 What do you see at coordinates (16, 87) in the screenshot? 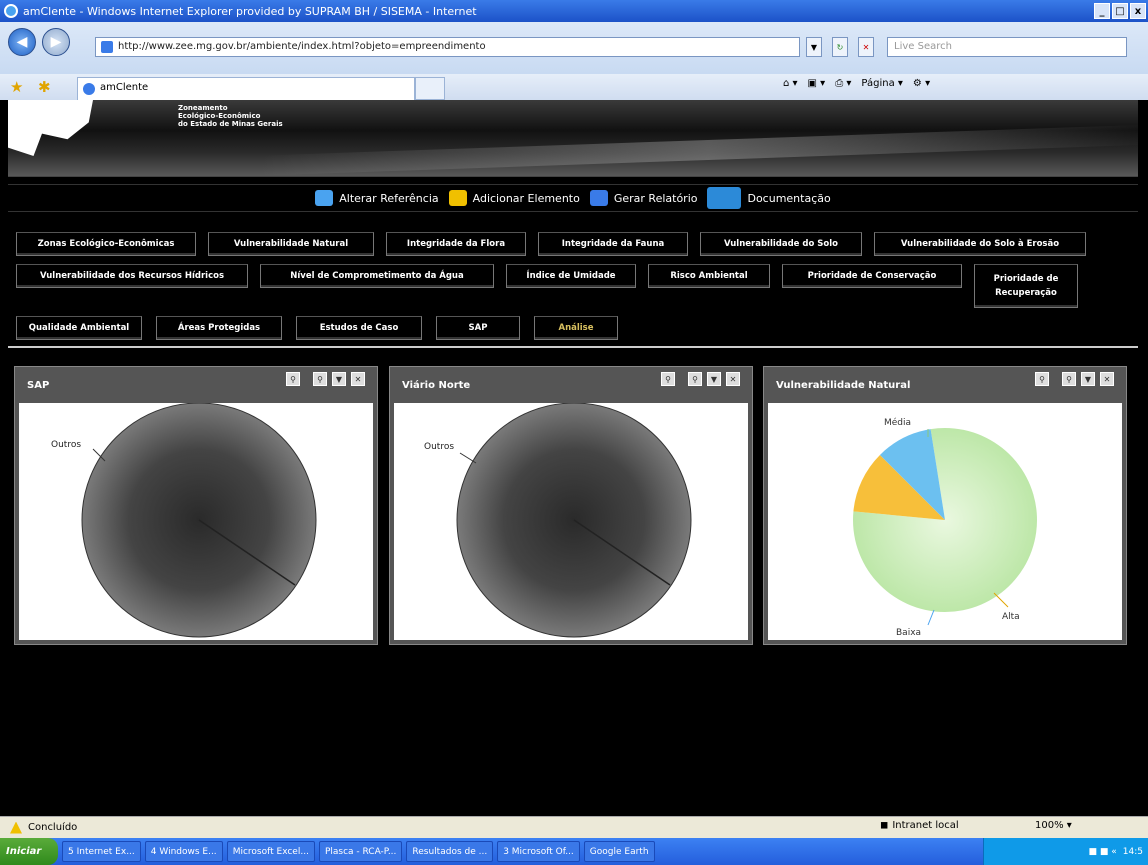
I see `favorites-star-icon: ★` at bounding box center [16, 87].